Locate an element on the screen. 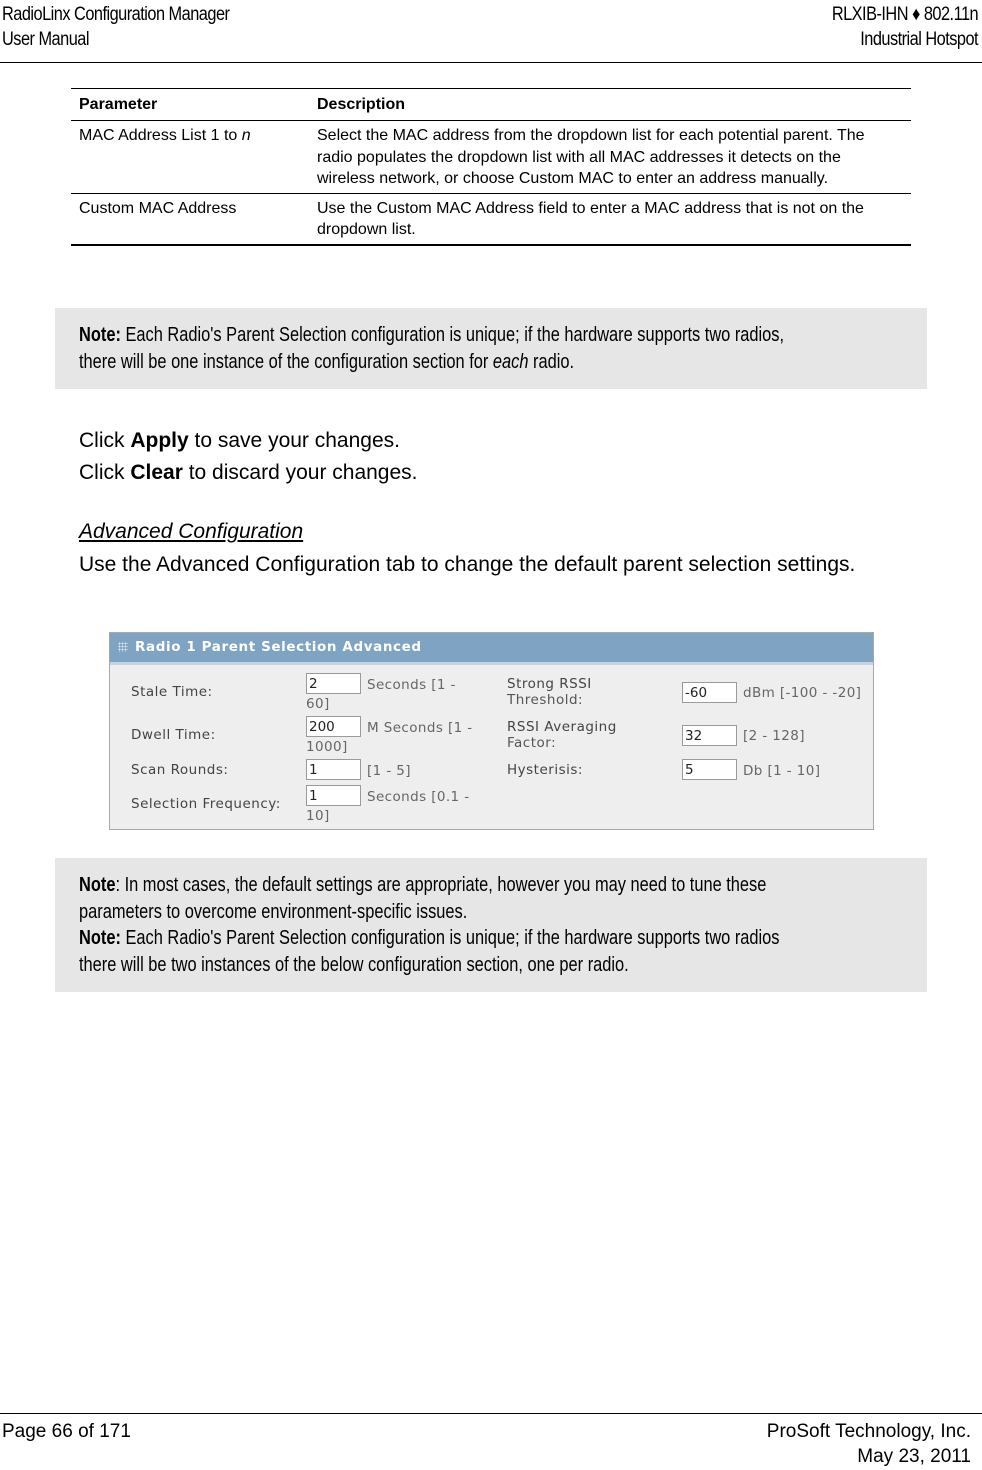  selection-frequency-unit-cont: 10] is located at coordinates (318, 816).